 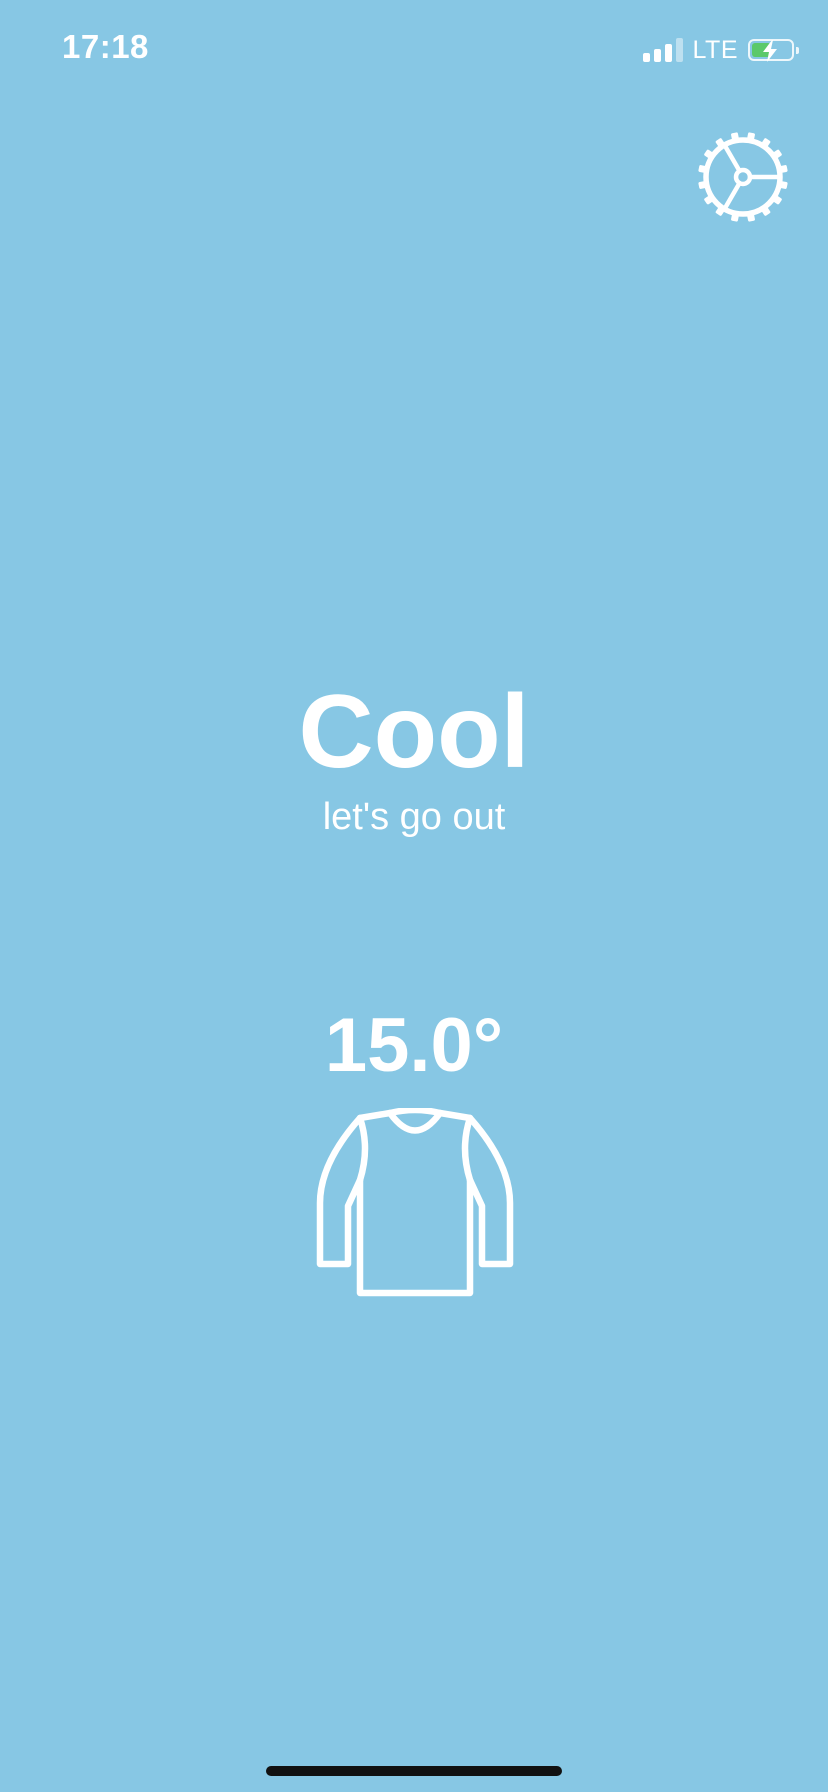 I want to click on battery-icon, so click(x=773, y=50).